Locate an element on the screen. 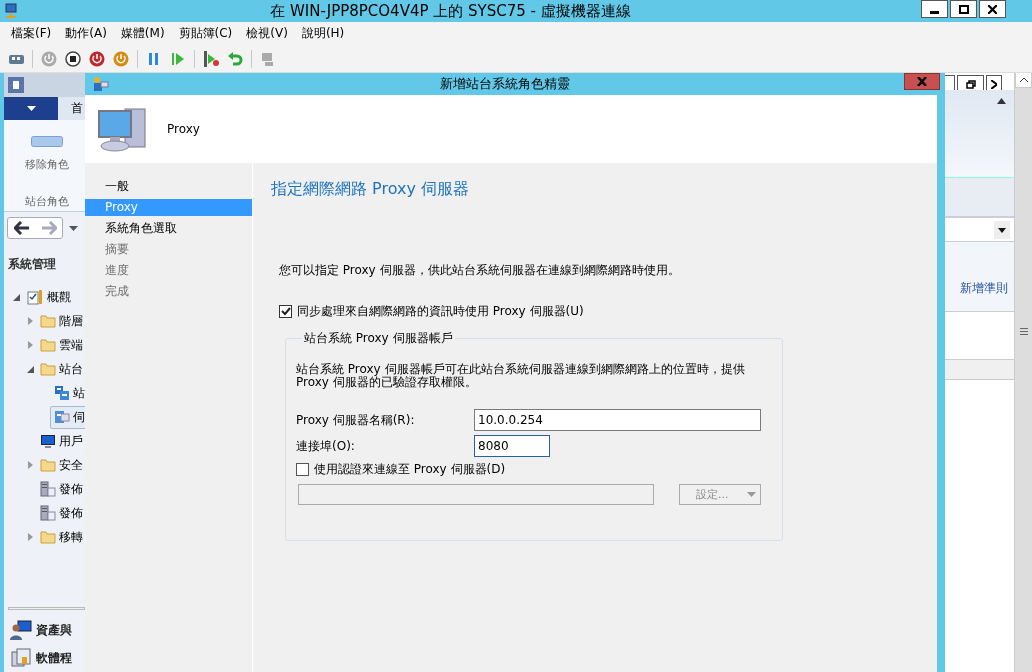 This screenshot has height=672, width=1032. remove-role-icon is located at coordinates (46, 141).